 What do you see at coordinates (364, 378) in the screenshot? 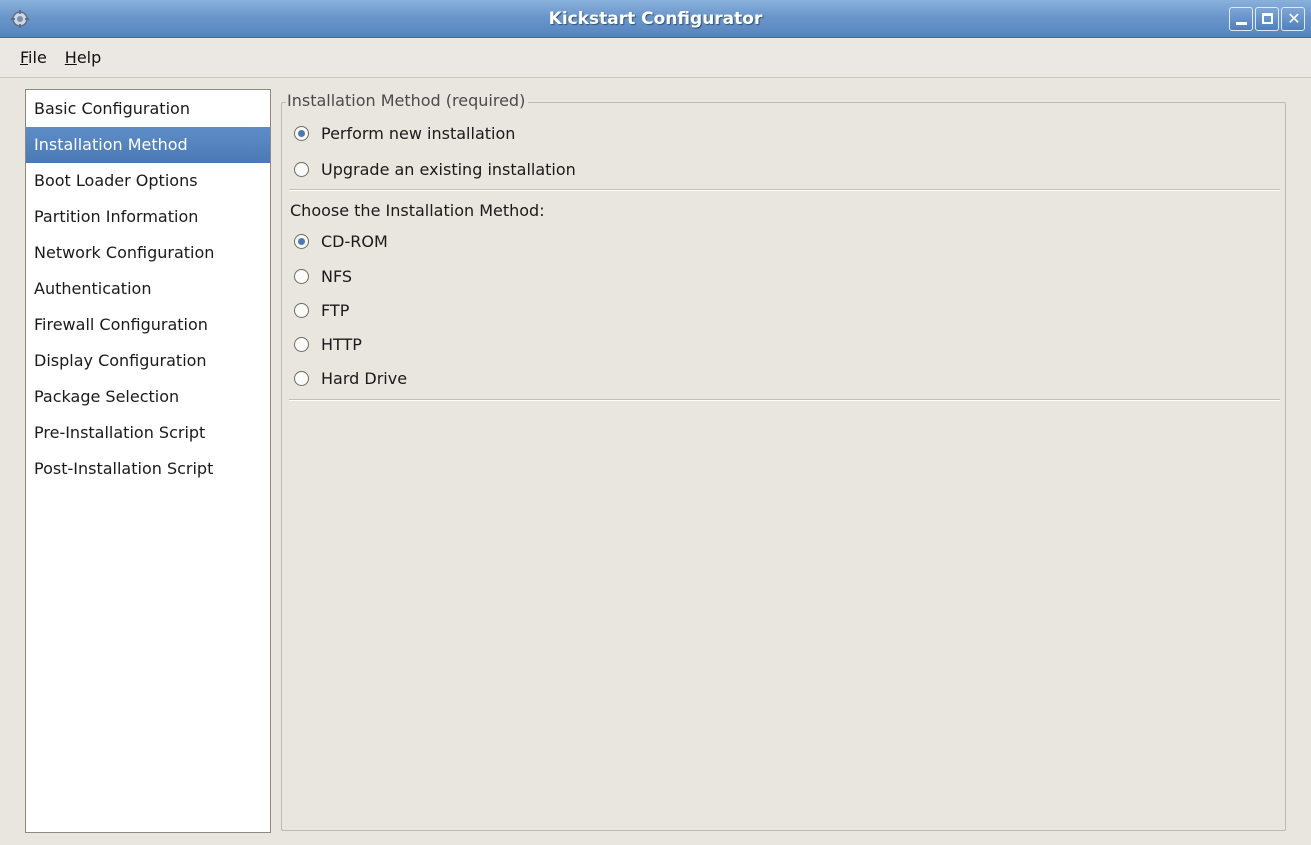
I see `radio-label: Hard Drive` at bounding box center [364, 378].